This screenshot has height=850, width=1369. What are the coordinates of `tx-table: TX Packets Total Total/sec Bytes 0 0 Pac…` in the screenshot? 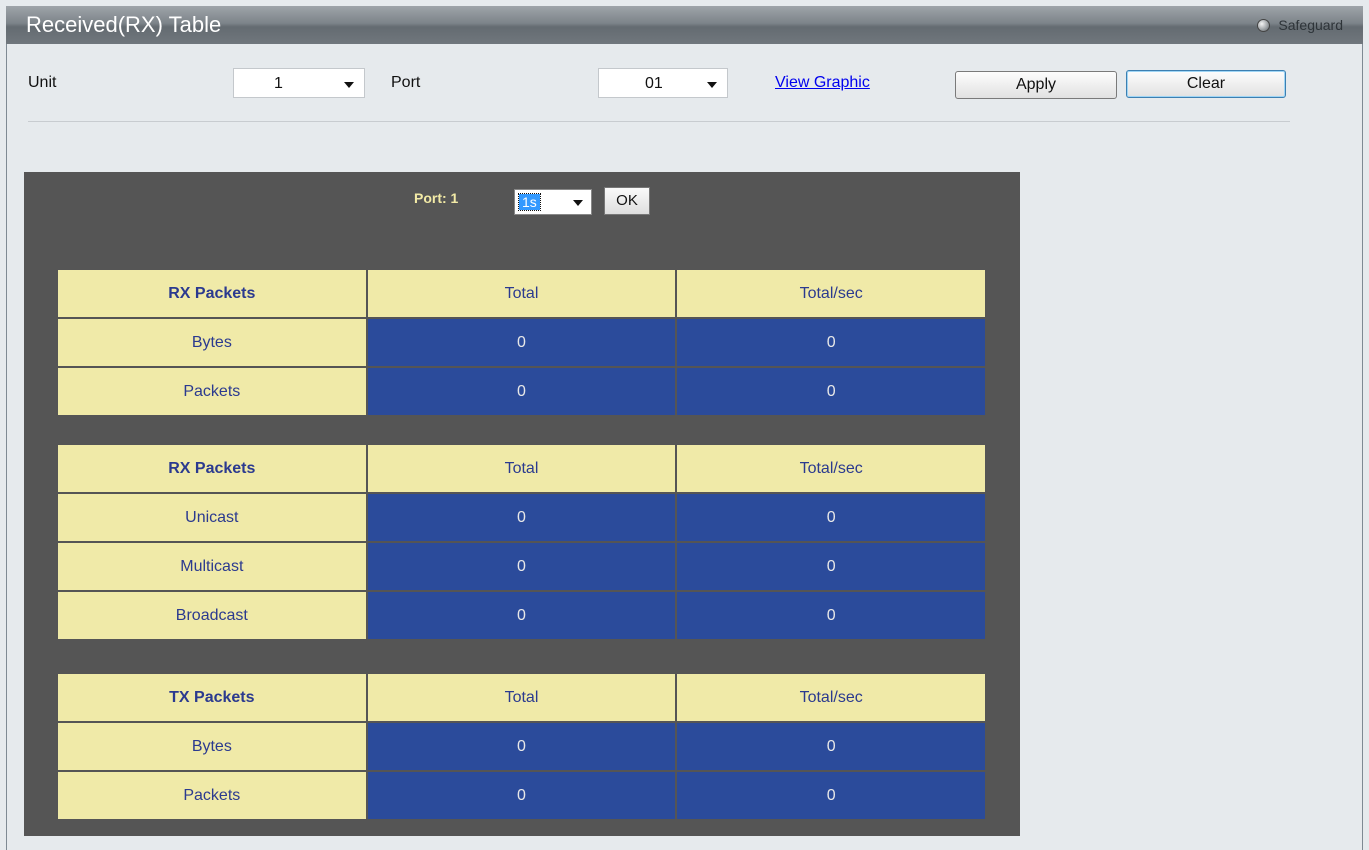 It's located at (521, 746).